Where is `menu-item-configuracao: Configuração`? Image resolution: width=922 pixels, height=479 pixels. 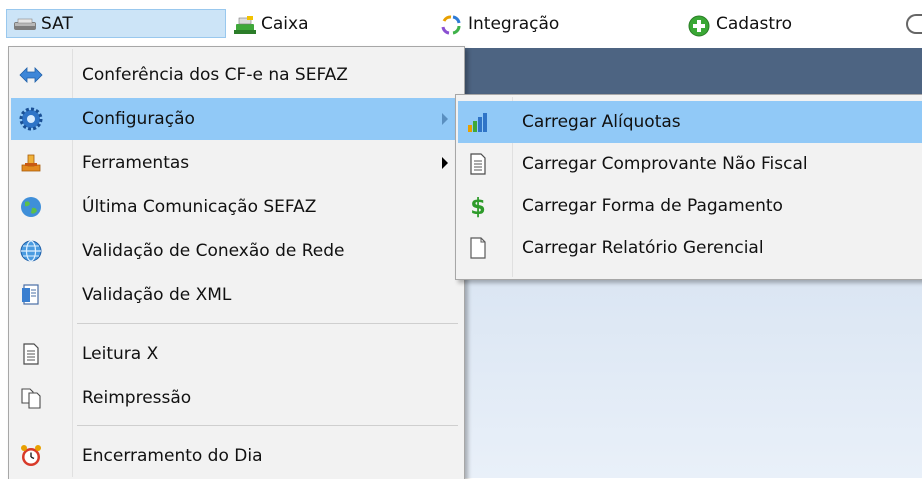 menu-item-configuracao: Configuração is located at coordinates (236, 119).